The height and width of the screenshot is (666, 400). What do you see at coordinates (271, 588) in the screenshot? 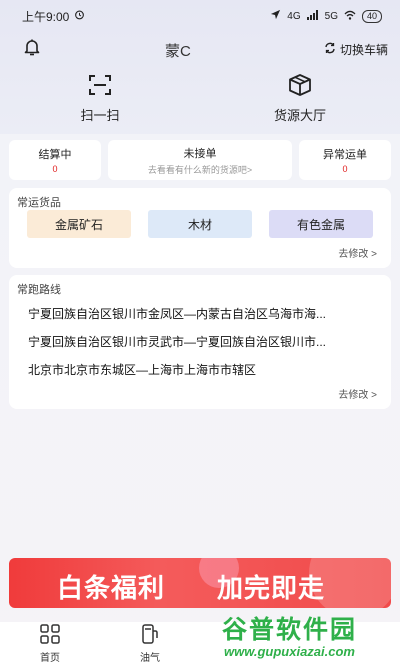
I see `banner-text-right: 加完即走` at bounding box center [271, 588].